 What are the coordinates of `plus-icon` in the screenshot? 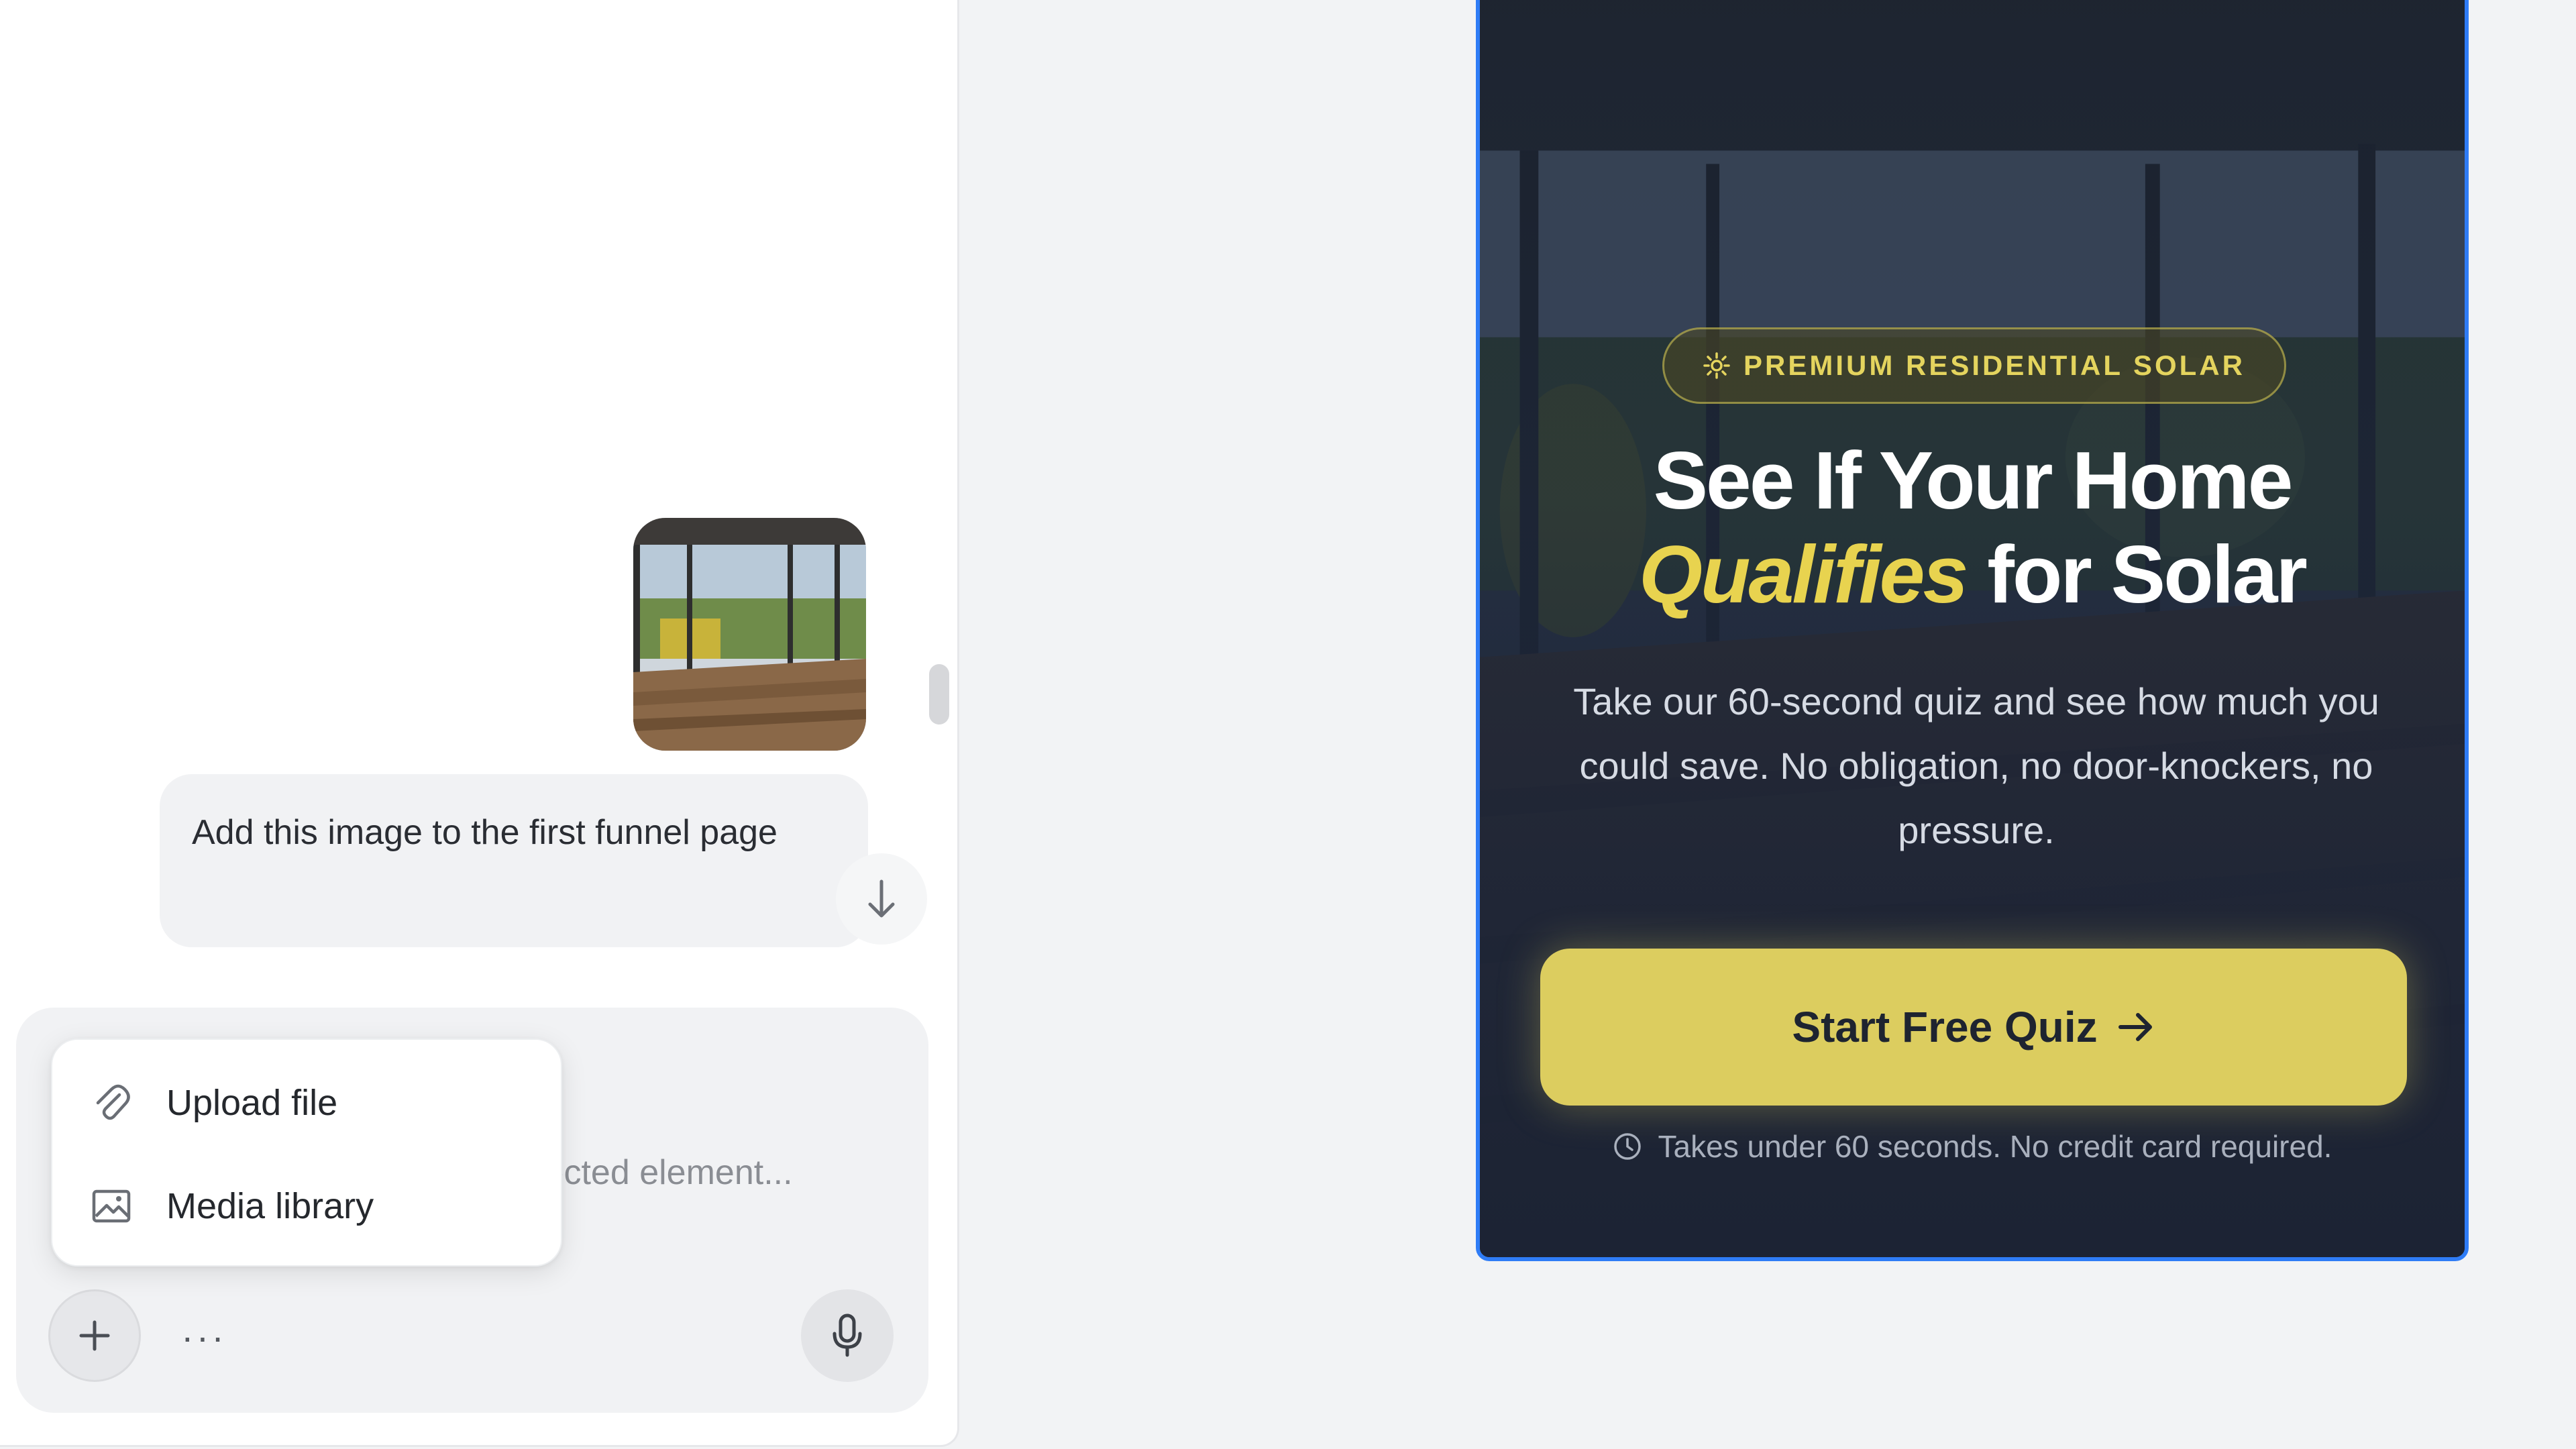 It's located at (94, 1335).